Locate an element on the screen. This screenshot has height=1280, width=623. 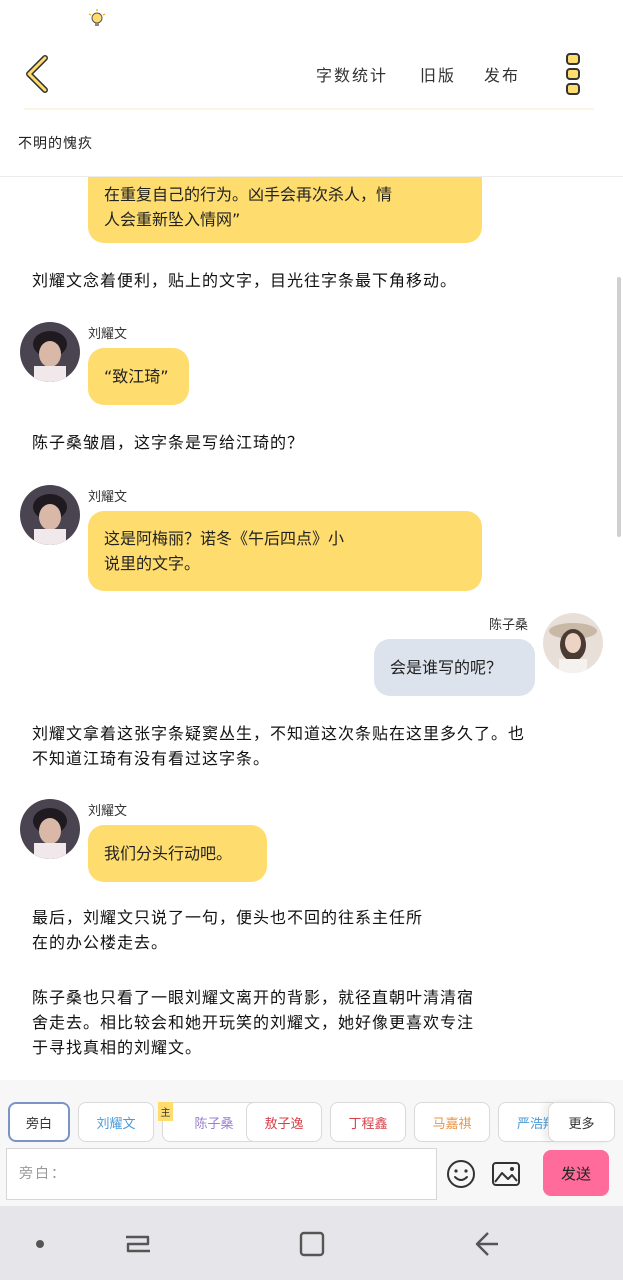
character-chip-narrator: 旁白 is located at coordinates (39, 1122).